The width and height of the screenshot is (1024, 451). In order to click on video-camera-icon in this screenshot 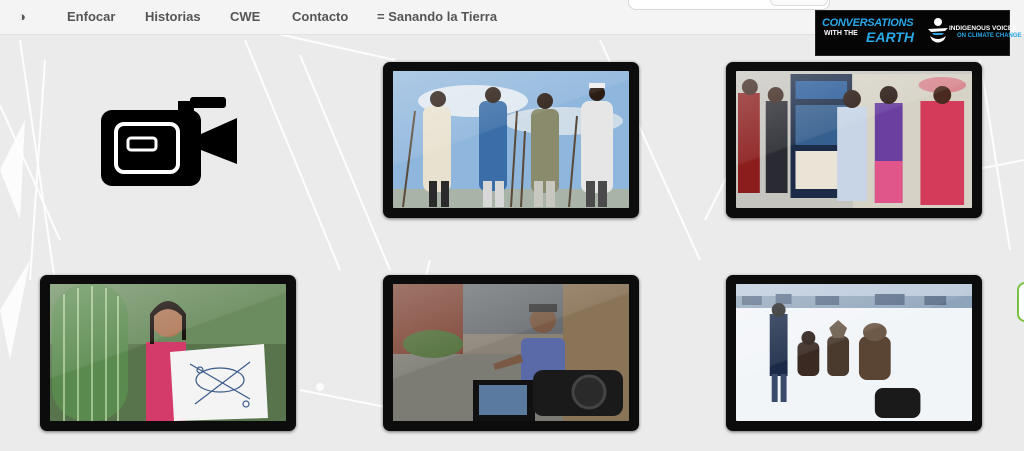, I will do `click(169, 141)`.